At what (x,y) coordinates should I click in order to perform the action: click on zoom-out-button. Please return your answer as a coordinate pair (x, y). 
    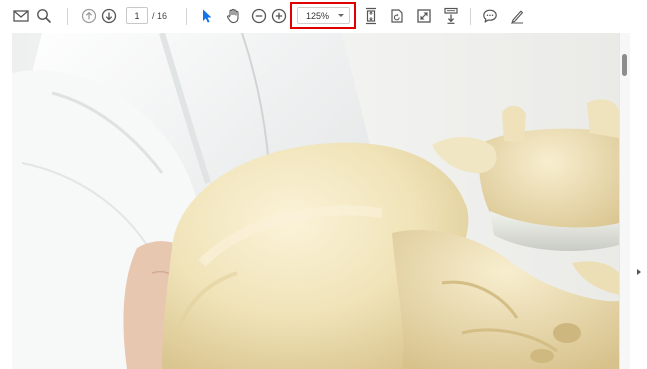
    Looking at the image, I should click on (259, 16).